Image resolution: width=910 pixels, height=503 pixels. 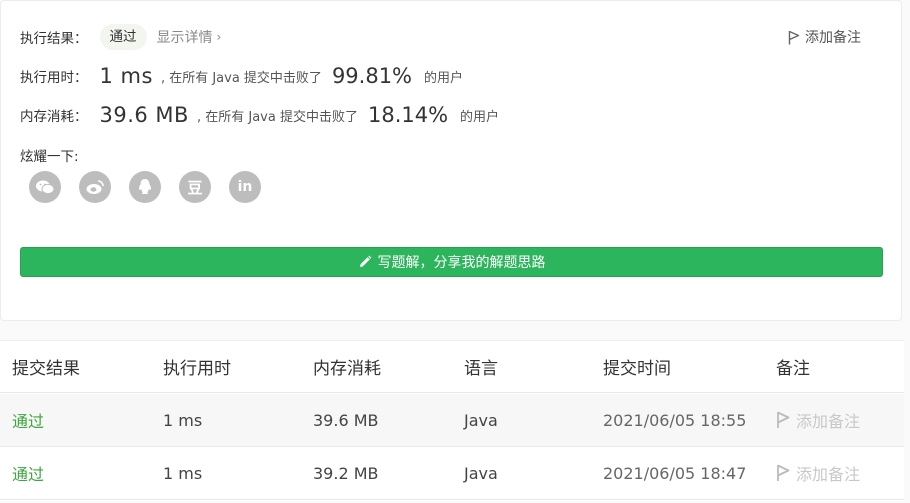 What do you see at coordinates (46, 369) in the screenshot?
I see `header-status: 提交结果` at bounding box center [46, 369].